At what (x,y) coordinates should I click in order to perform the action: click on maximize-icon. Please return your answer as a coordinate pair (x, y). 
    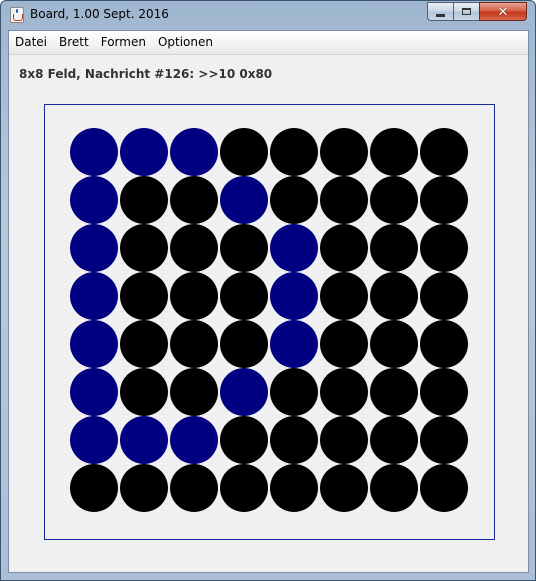
    Looking at the image, I should click on (466, 11).